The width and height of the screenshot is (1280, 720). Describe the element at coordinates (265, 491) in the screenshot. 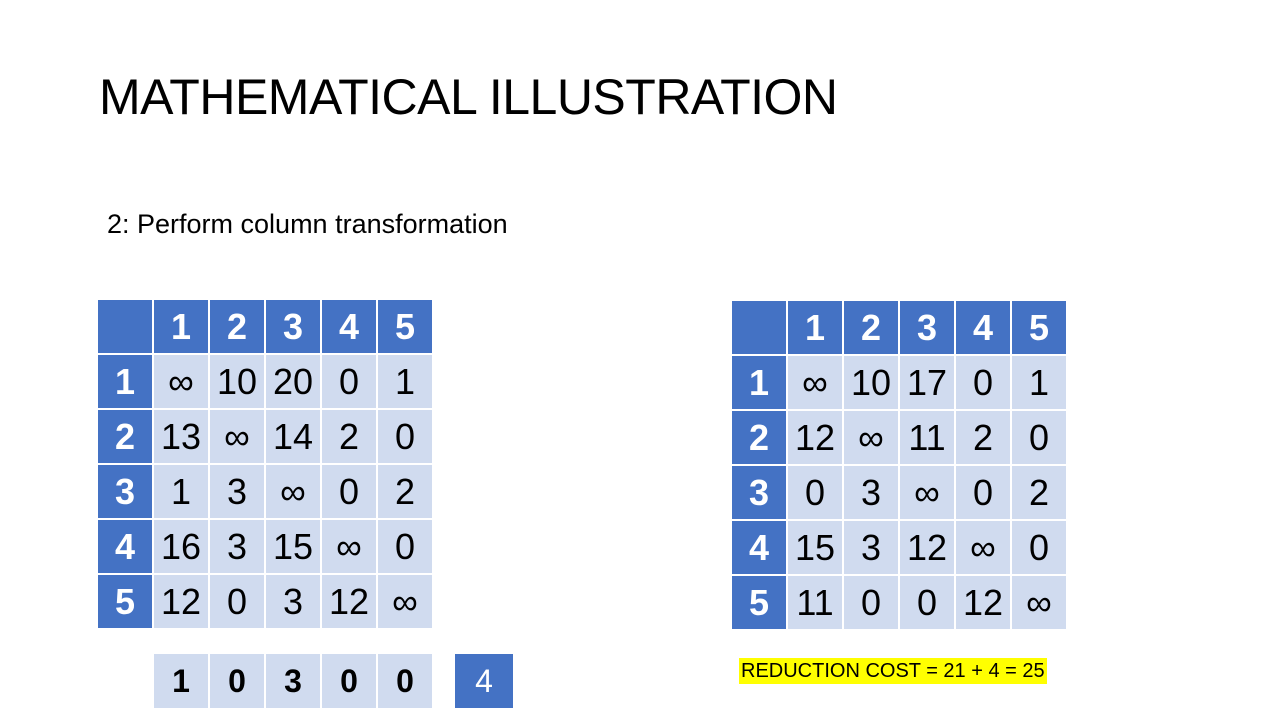

I see `matrix-row: 3 1 3 ∞ 0 2` at that location.